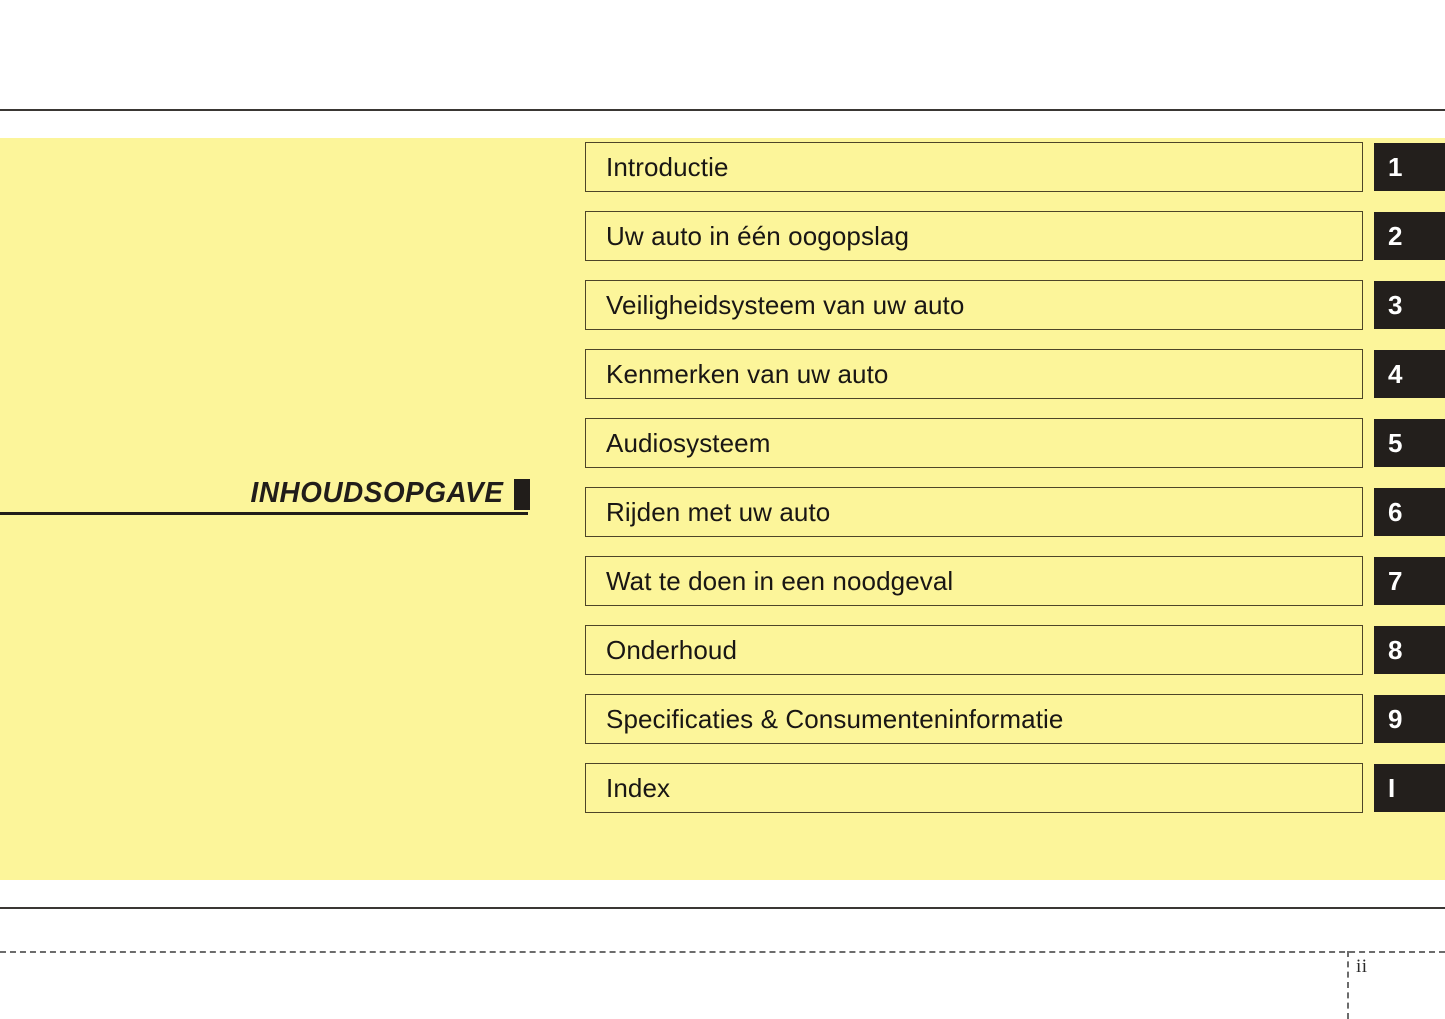 This screenshot has height=1019, width=1445. I want to click on toc-entry-4: Kenmerken van uw auto, so click(974, 374).